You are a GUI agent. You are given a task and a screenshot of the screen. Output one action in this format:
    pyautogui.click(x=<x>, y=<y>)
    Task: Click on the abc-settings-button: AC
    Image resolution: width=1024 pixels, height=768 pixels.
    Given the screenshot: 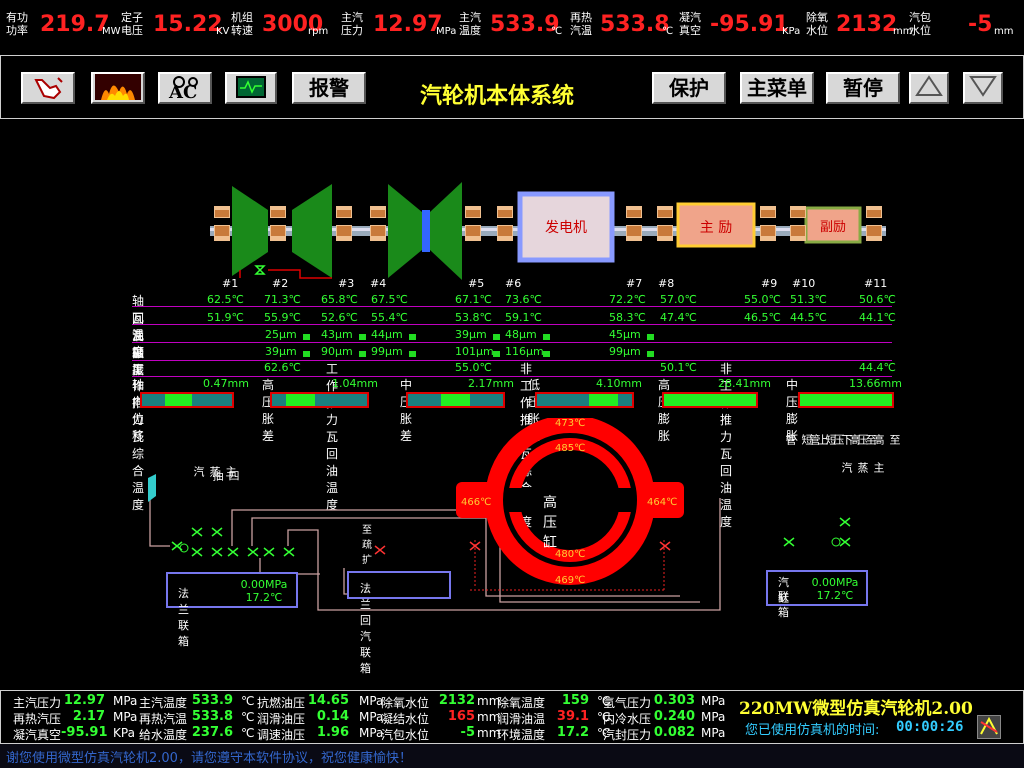 What is the action you would take?
    pyautogui.click(x=185, y=88)
    